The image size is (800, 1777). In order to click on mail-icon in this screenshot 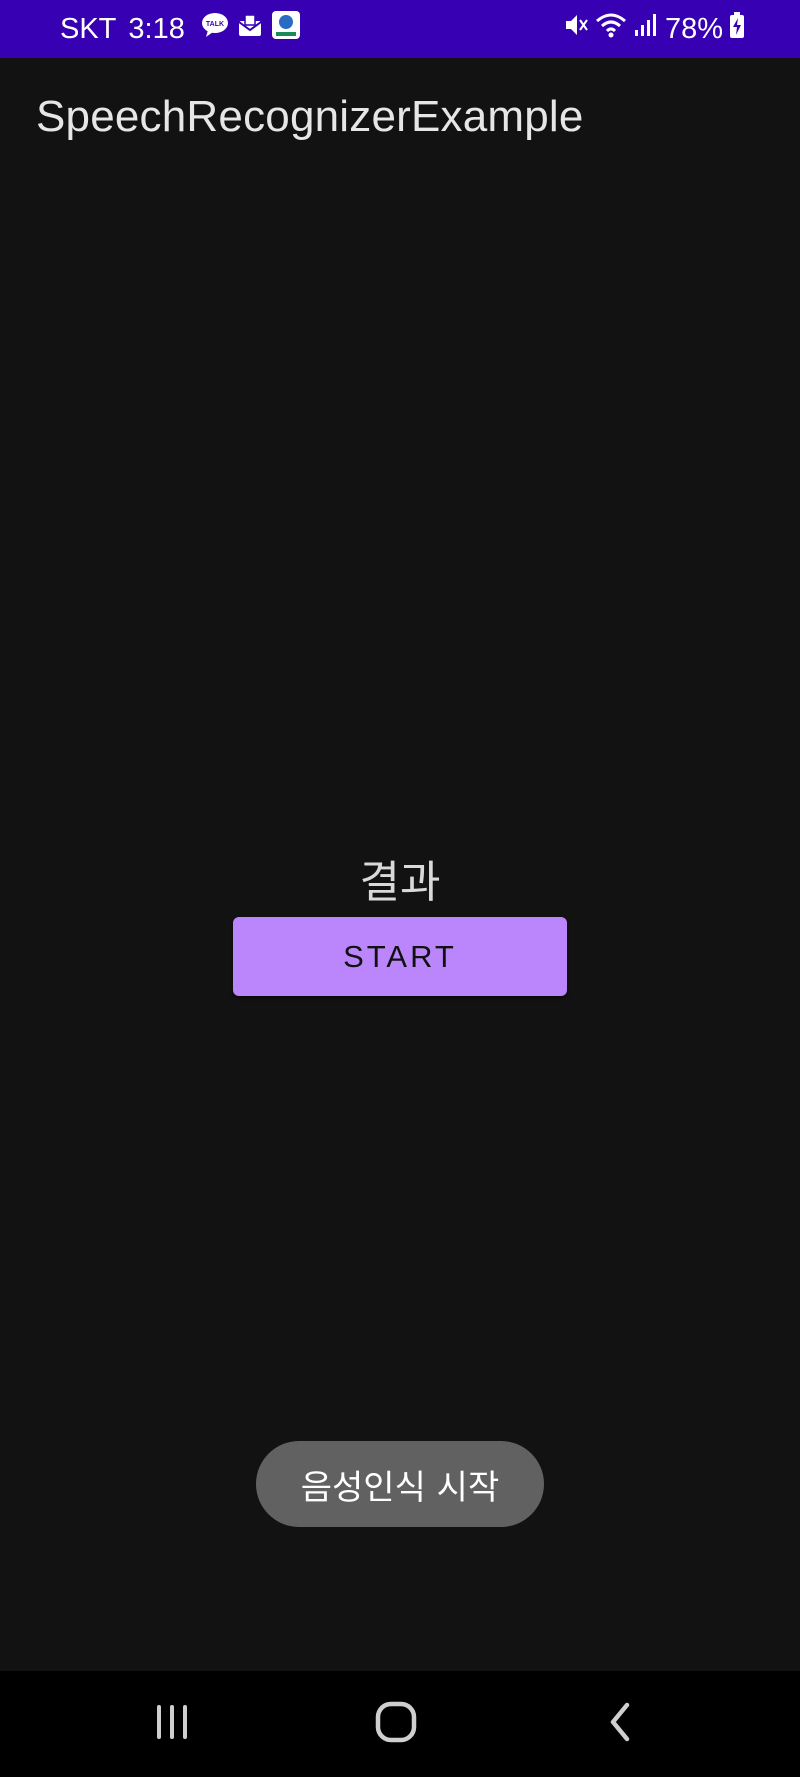, I will do `click(250, 29)`.